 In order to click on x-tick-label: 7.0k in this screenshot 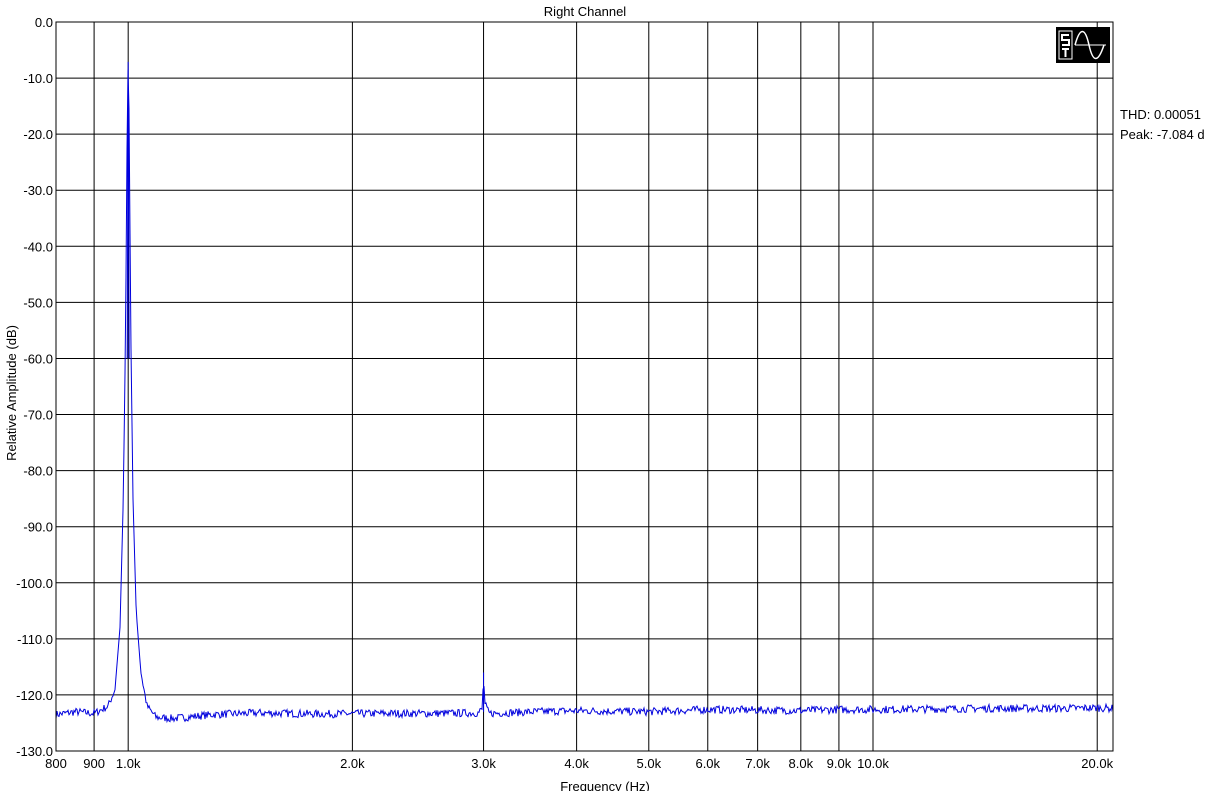, I will do `click(757, 763)`.